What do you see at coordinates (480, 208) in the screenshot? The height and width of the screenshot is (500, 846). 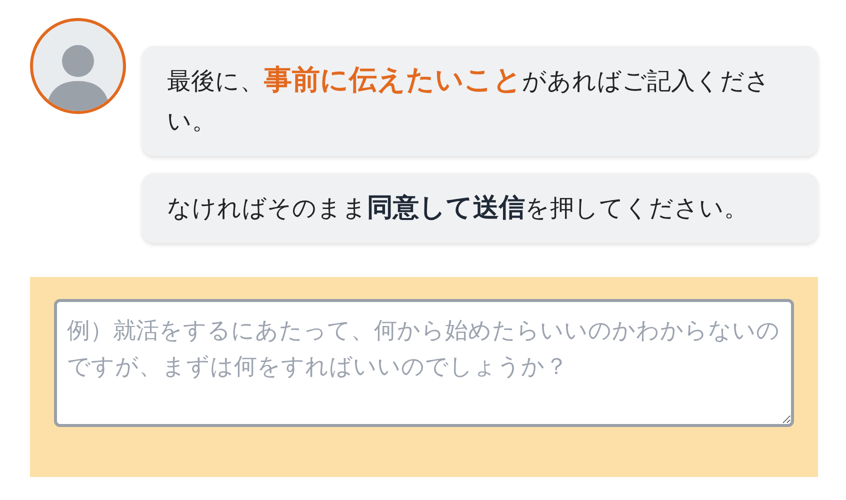 I see `chat-bubble: なければそのまま同意して送信を押してください。` at bounding box center [480, 208].